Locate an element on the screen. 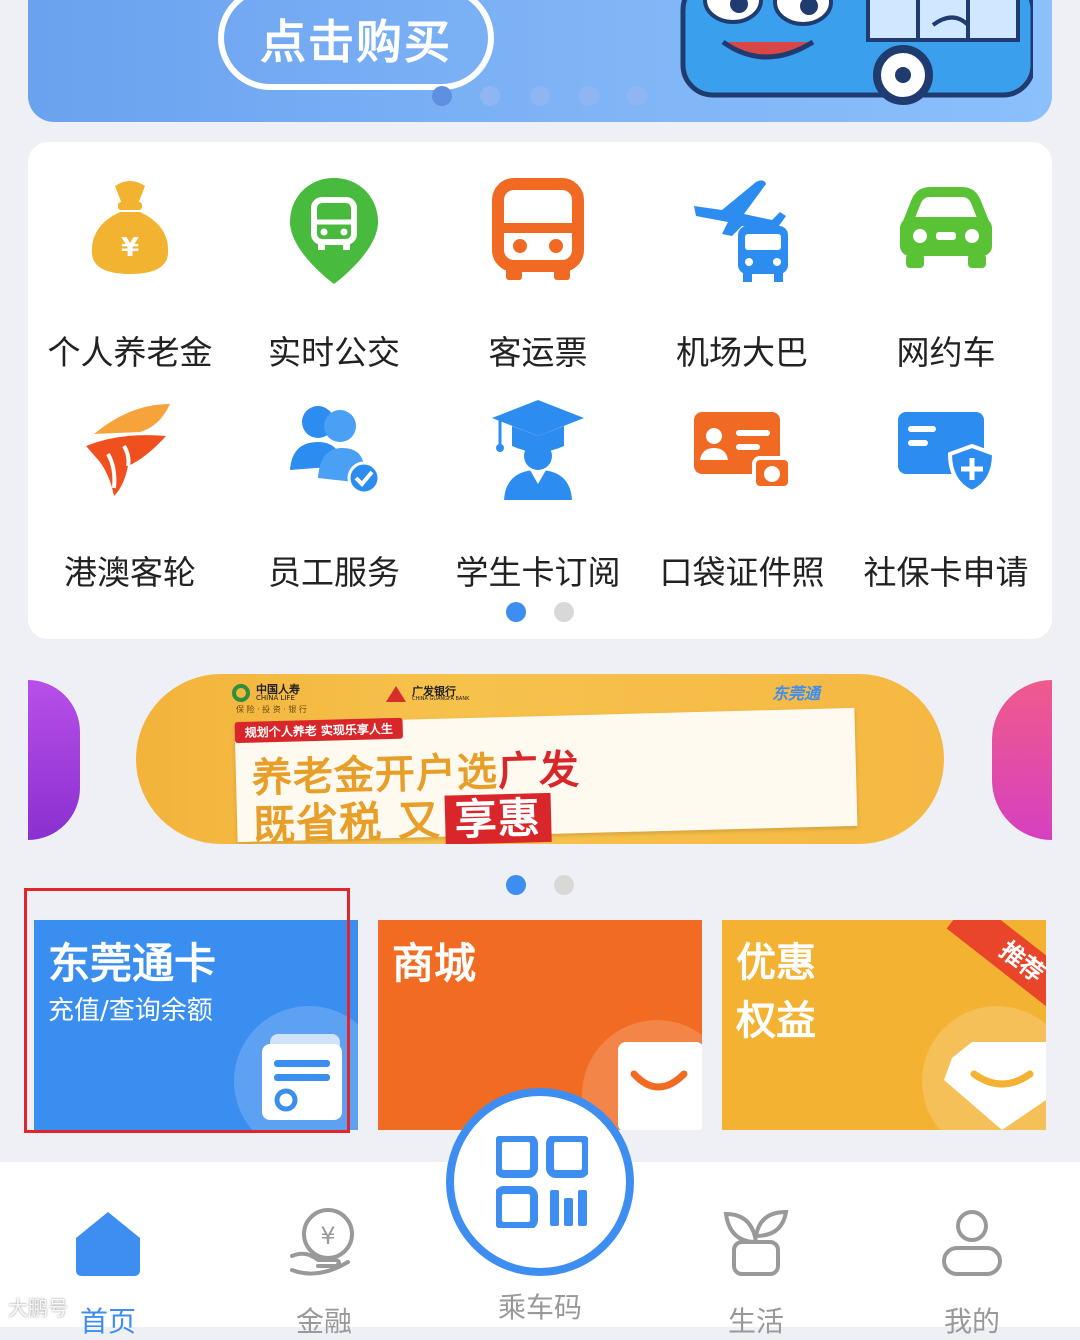  benefits-title-1: 优惠 is located at coordinates (776, 963).